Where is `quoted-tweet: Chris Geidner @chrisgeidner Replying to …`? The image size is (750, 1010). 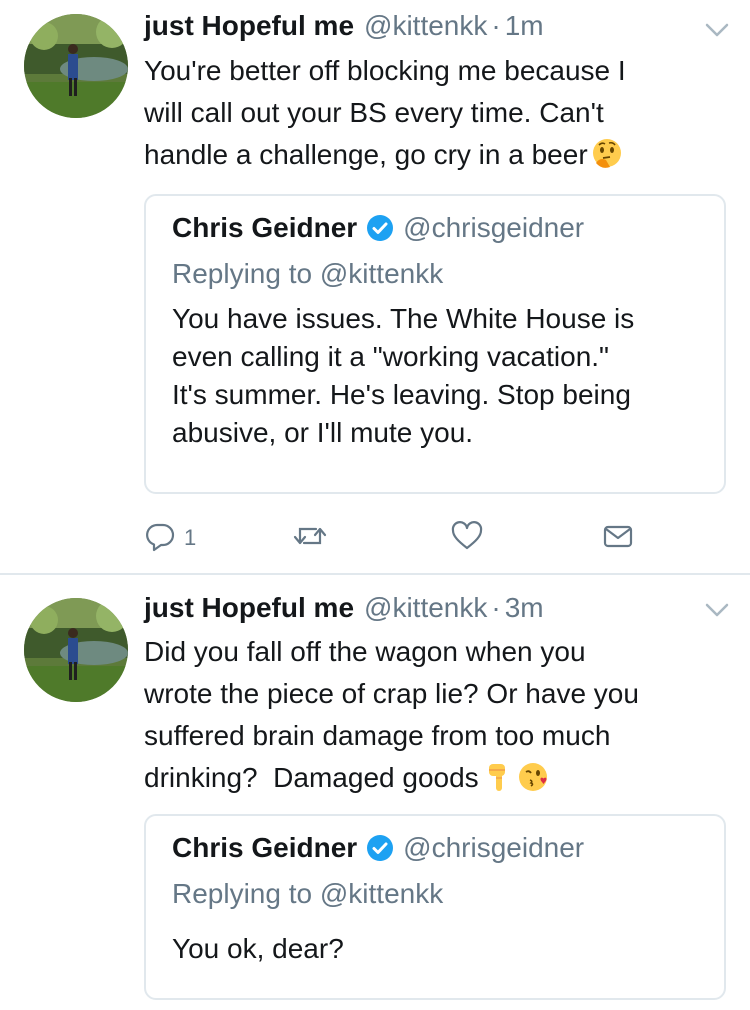
quoted-tweet: Chris Geidner @chrisgeidner Replying to … is located at coordinates (435, 907).